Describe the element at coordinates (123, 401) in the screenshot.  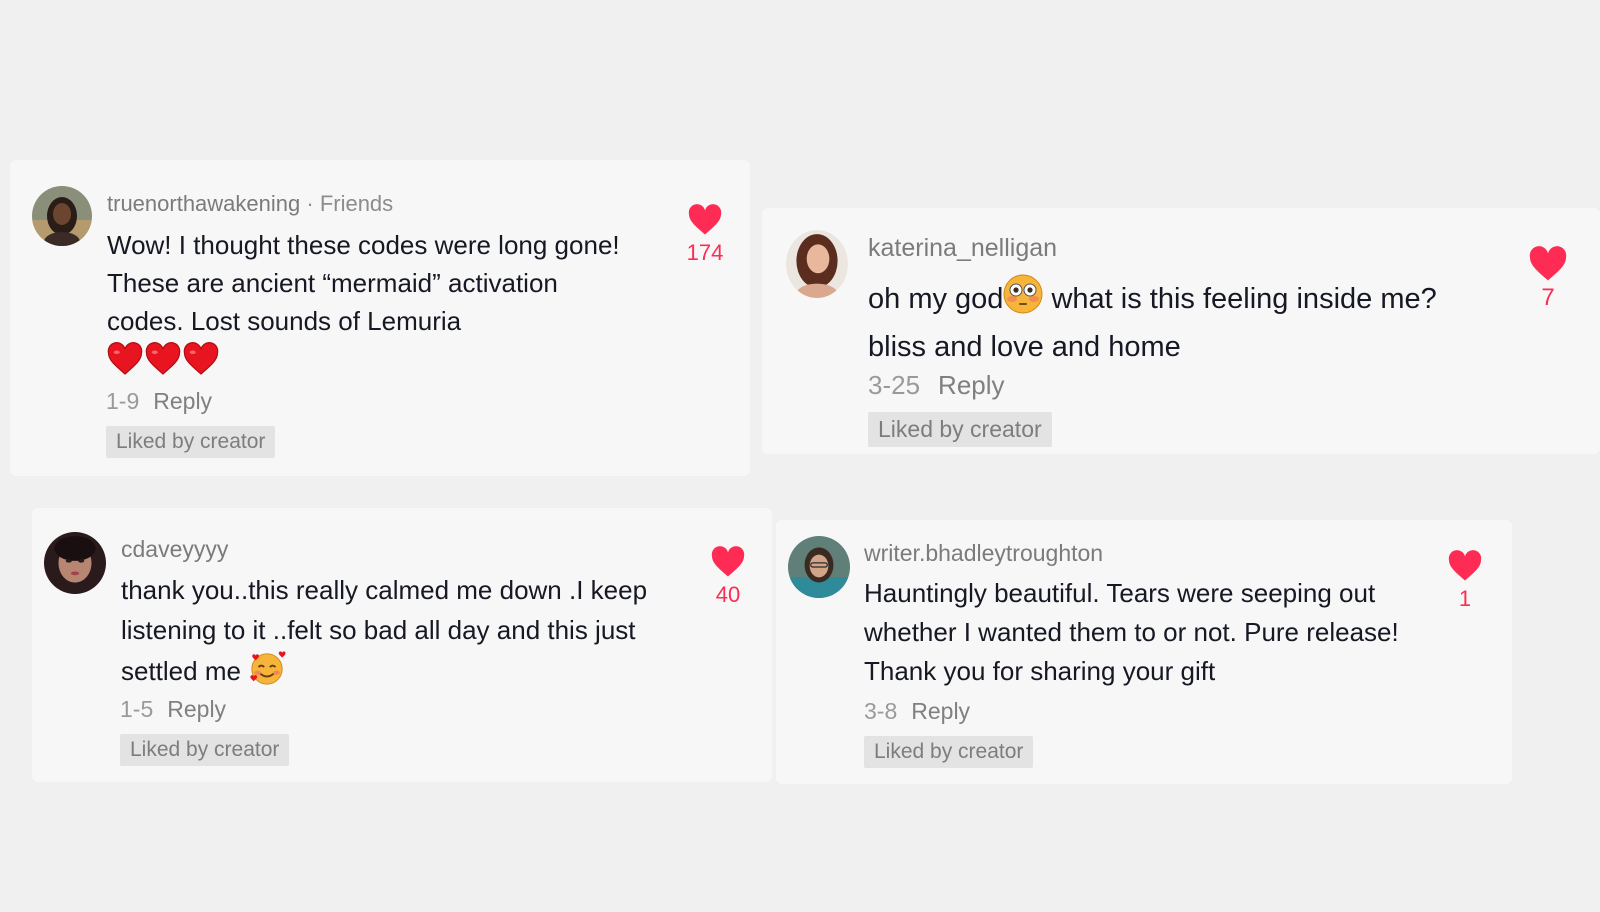
I see `comment-date: 1-9` at that location.